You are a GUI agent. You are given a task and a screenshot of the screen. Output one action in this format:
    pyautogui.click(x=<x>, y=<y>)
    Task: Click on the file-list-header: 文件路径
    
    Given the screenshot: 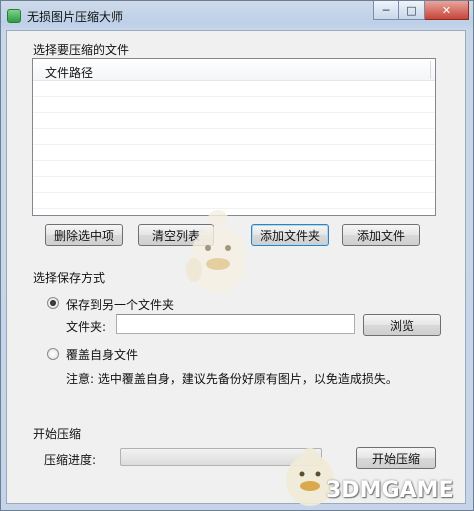 What is the action you would take?
    pyautogui.click(x=234, y=70)
    